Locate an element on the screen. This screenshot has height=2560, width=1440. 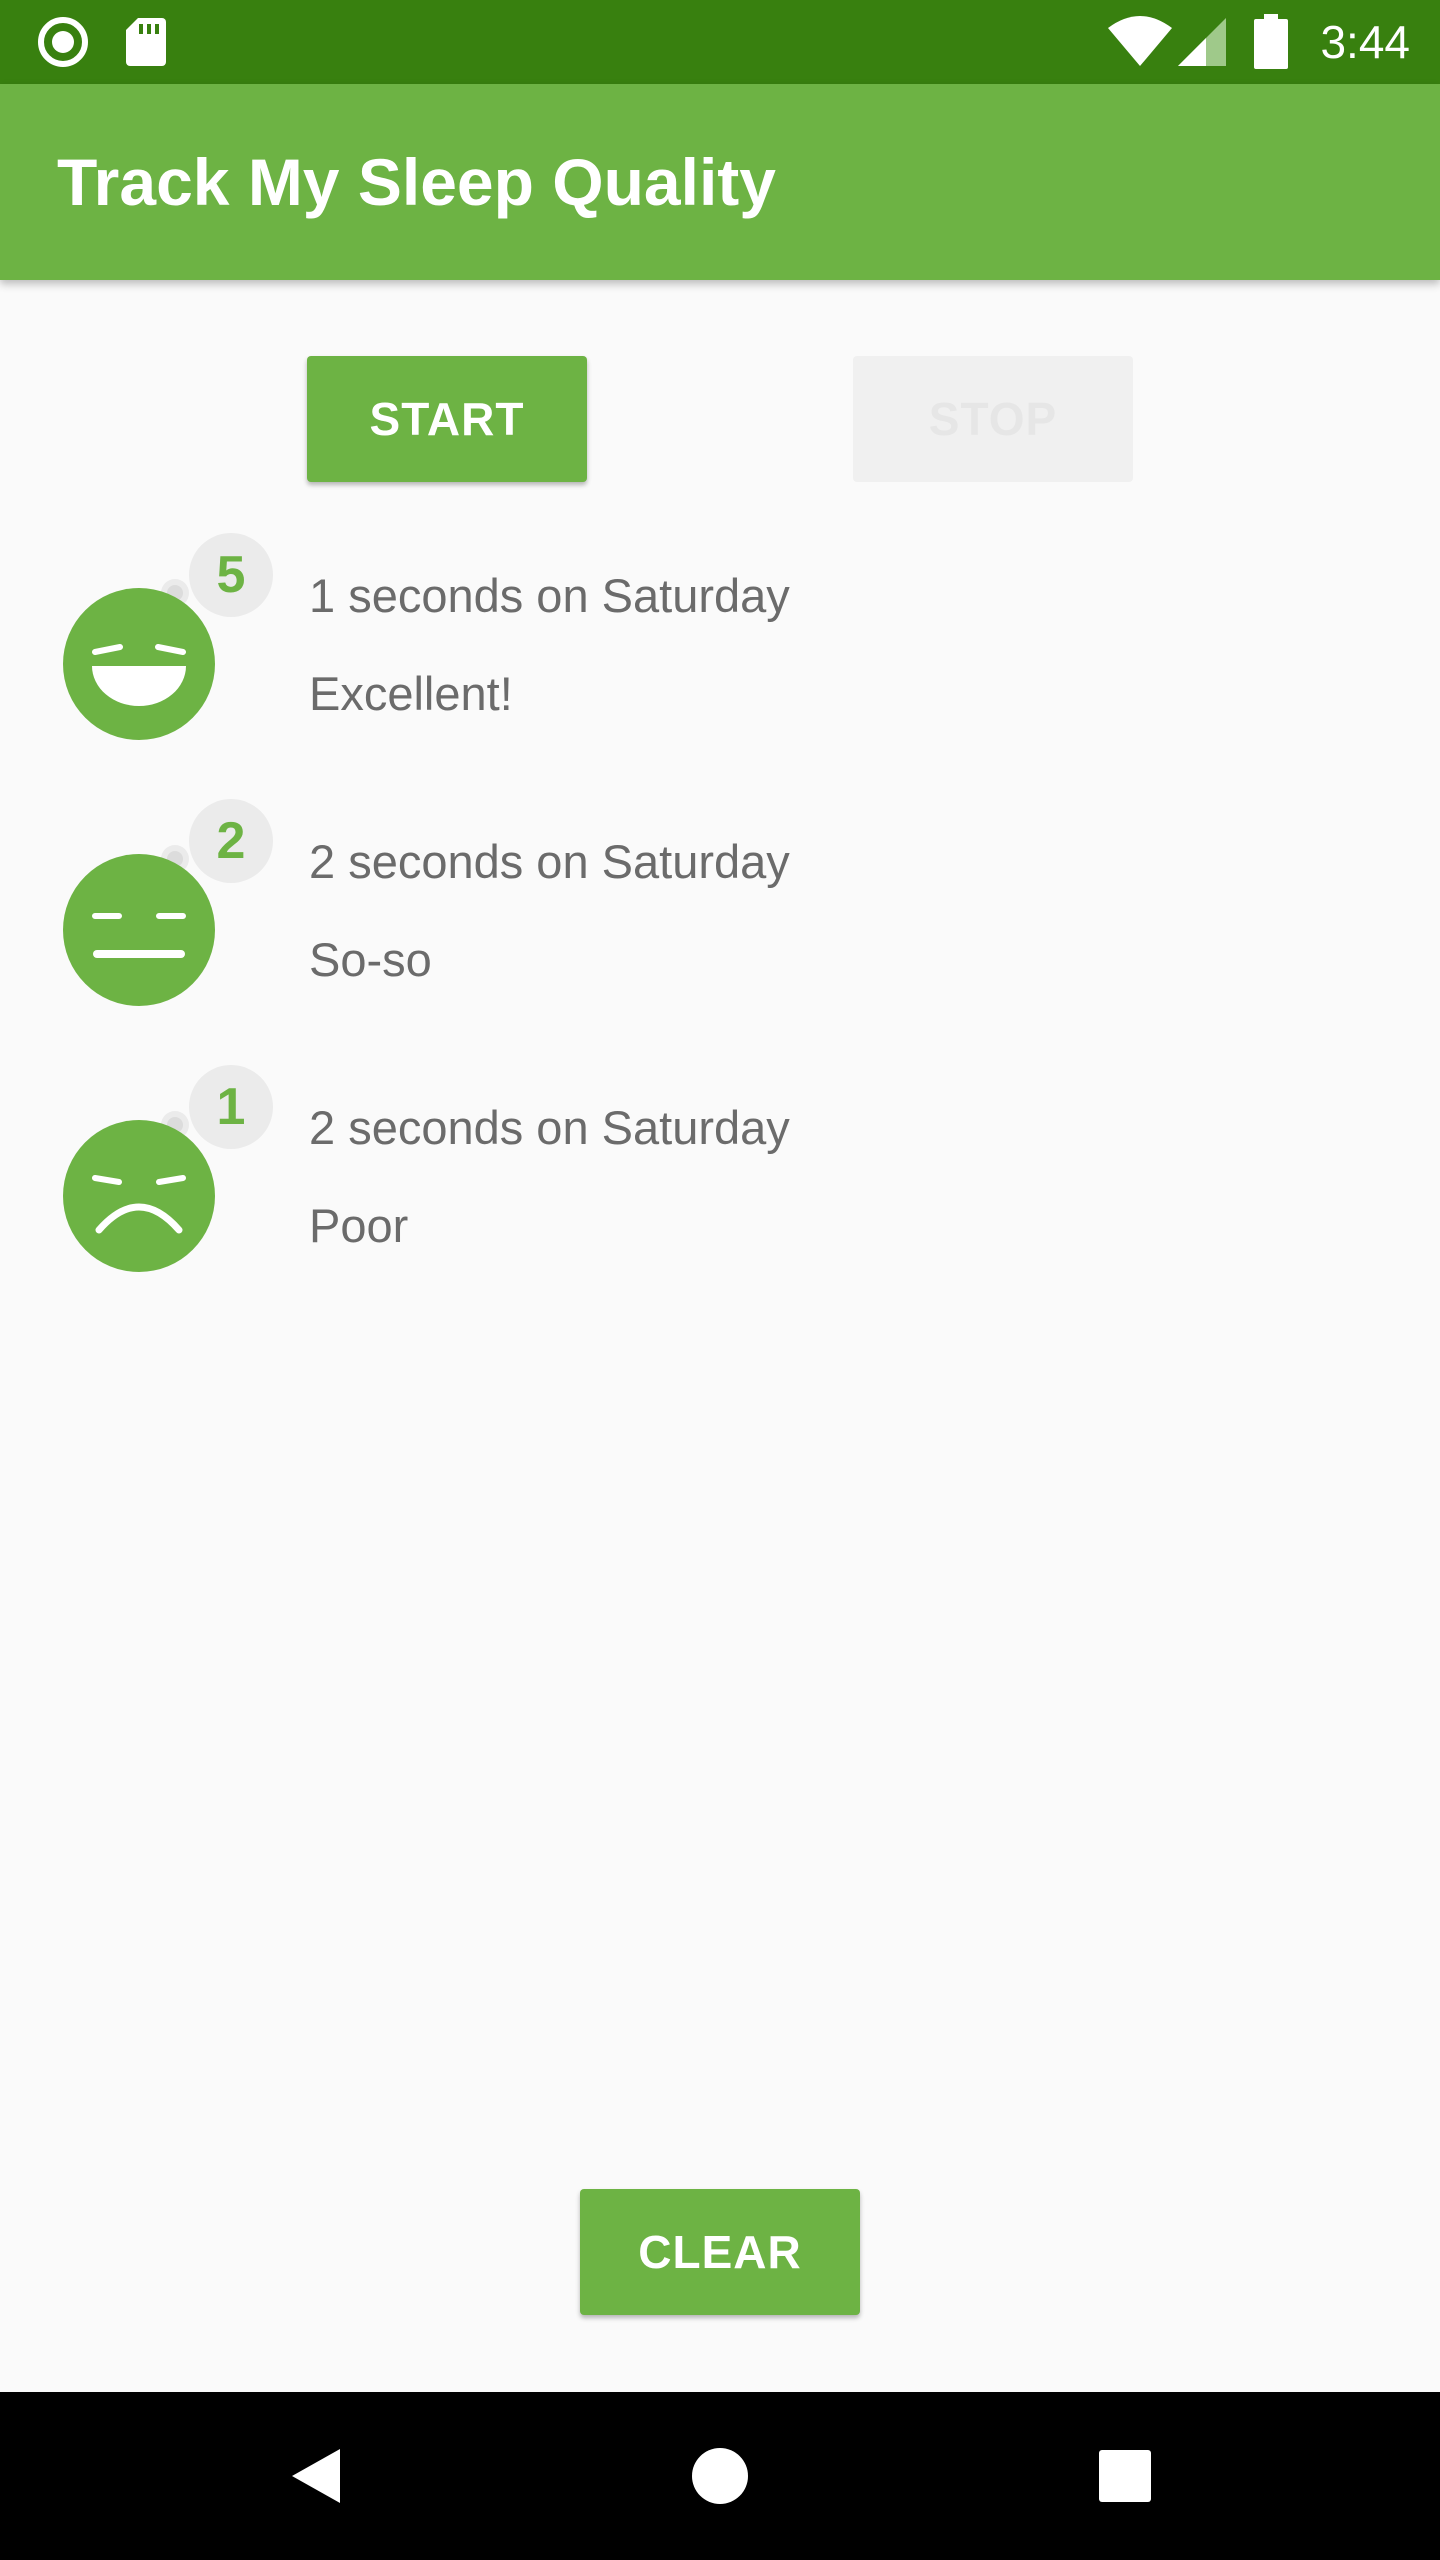
status-clock: 3:44 is located at coordinates (1365, 42).